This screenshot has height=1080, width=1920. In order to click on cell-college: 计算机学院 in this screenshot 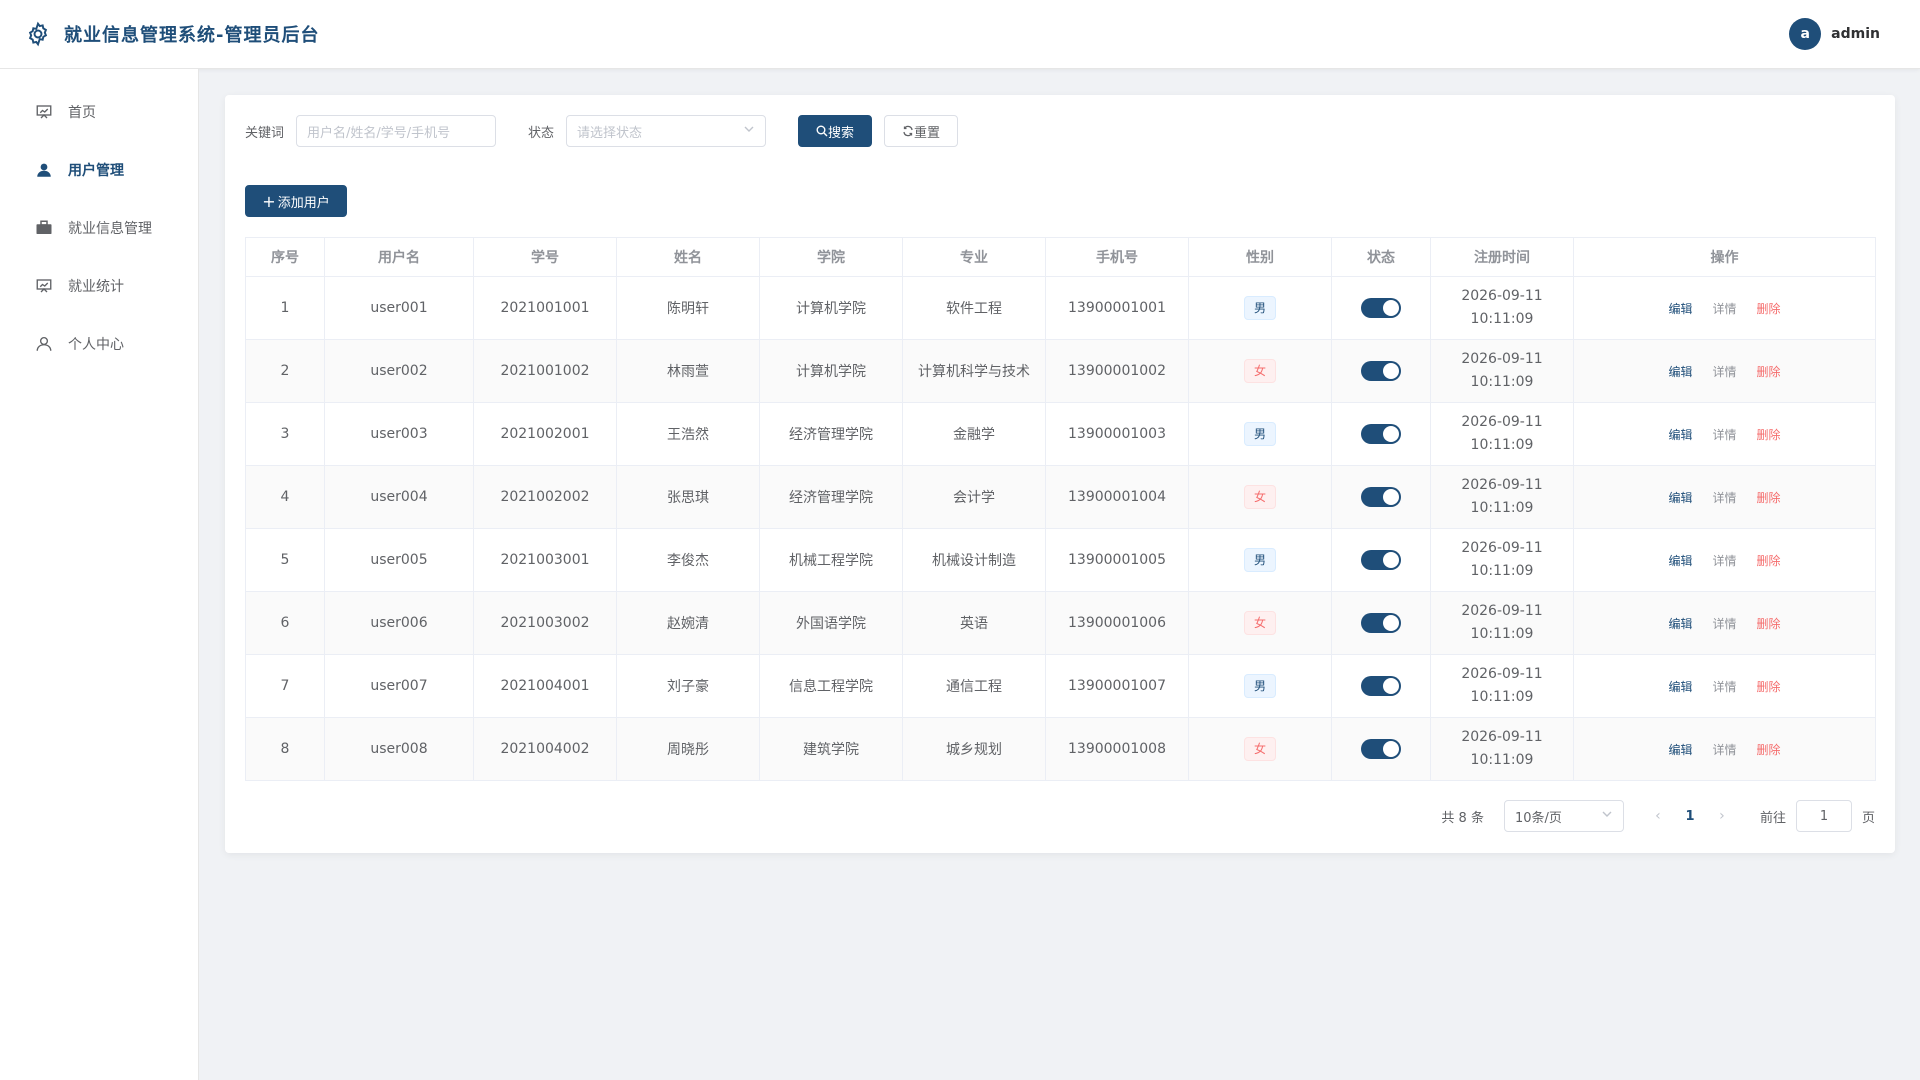, I will do `click(831, 308)`.